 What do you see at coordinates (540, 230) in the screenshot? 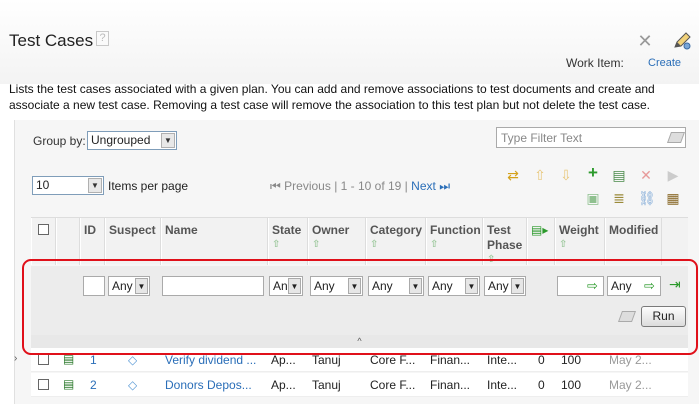
I see `execution-icon: ▤▸` at bounding box center [540, 230].